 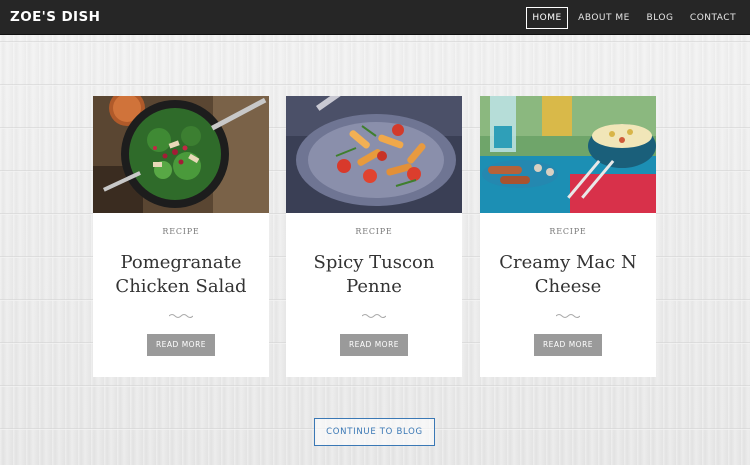 I want to click on continue-to-blog-button: CONTINUE TO BLOG, so click(x=374, y=432).